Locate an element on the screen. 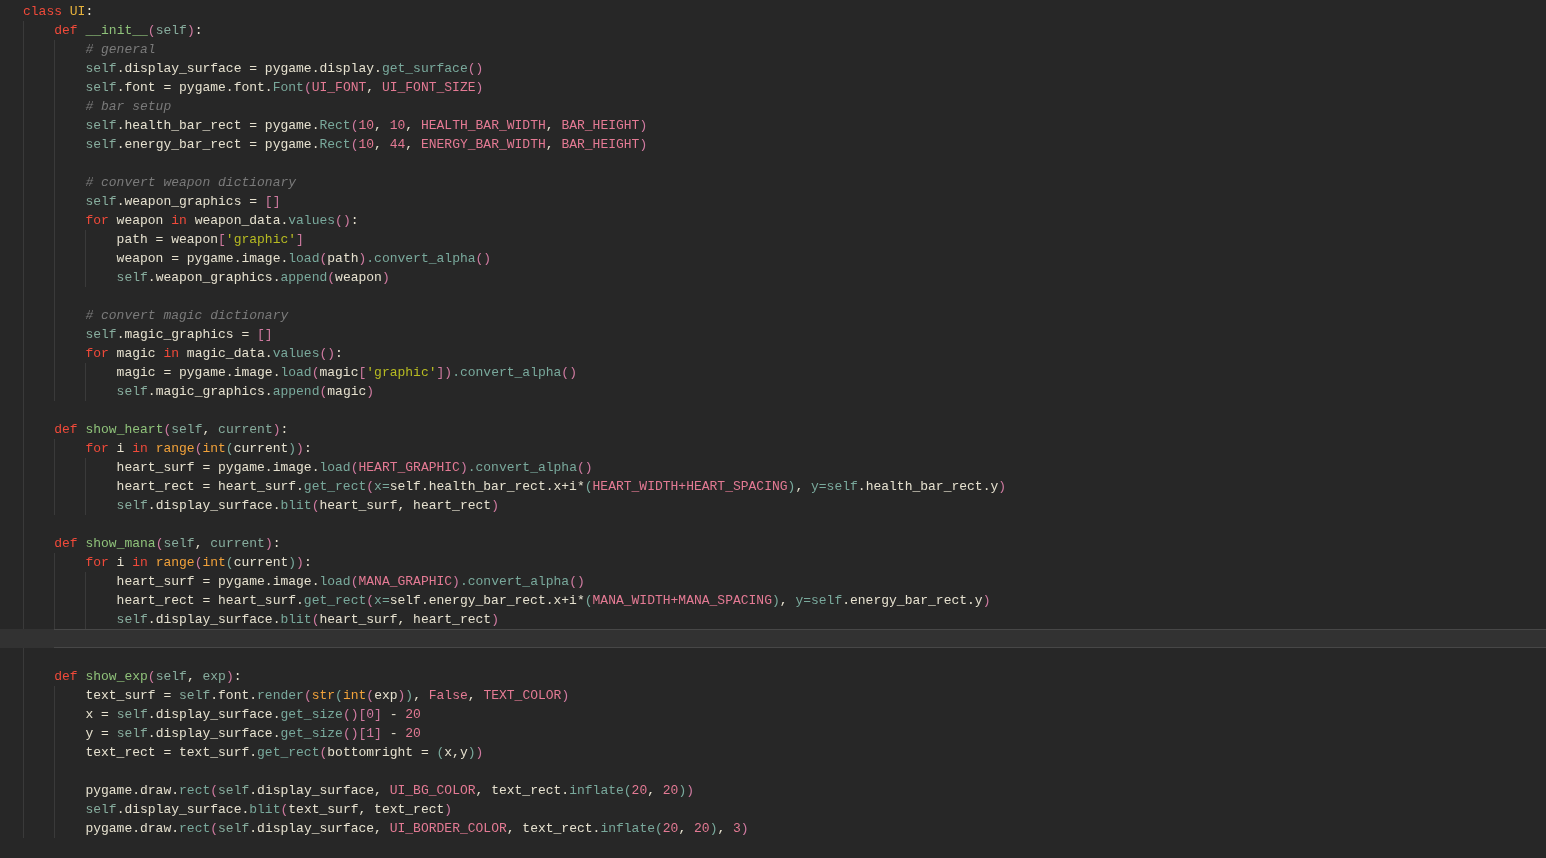  code-line: def __init__(self): is located at coordinates (128, 31).